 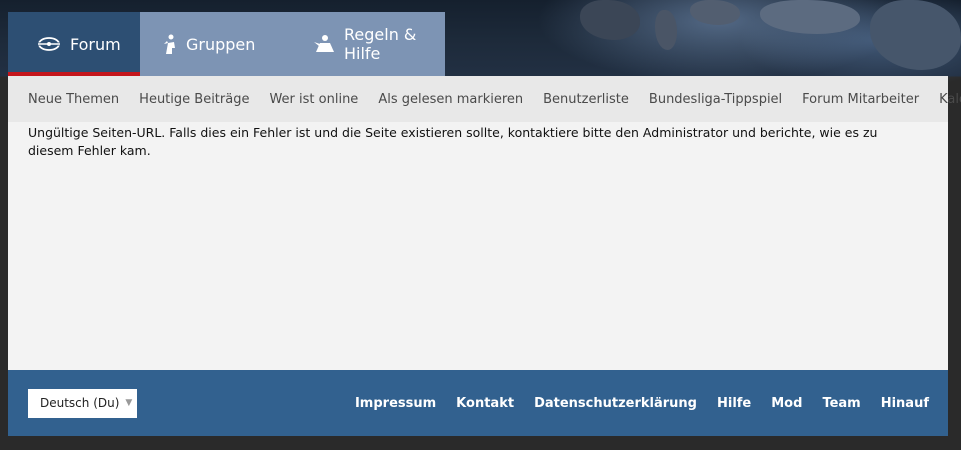 What do you see at coordinates (73, 99) in the screenshot?
I see `subnav-neue-themen: Neue Themen` at bounding box center [73, 99].